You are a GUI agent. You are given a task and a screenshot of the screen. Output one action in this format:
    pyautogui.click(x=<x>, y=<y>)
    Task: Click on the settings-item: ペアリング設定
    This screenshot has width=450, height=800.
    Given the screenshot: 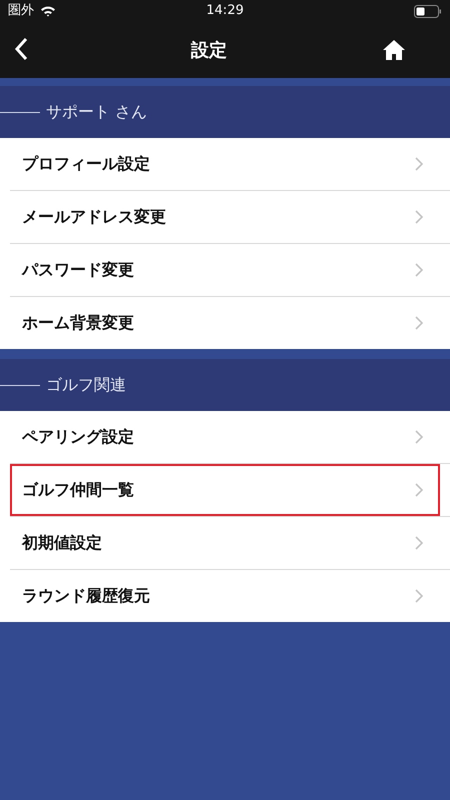 What is the action you would take?
    pyautogui.click(x=225, y=437)
    